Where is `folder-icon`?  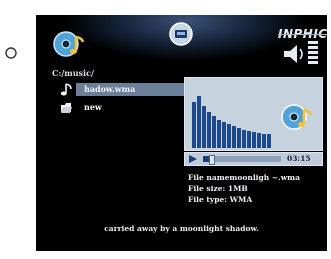
folder-icon is located at coordinates (66, 108).